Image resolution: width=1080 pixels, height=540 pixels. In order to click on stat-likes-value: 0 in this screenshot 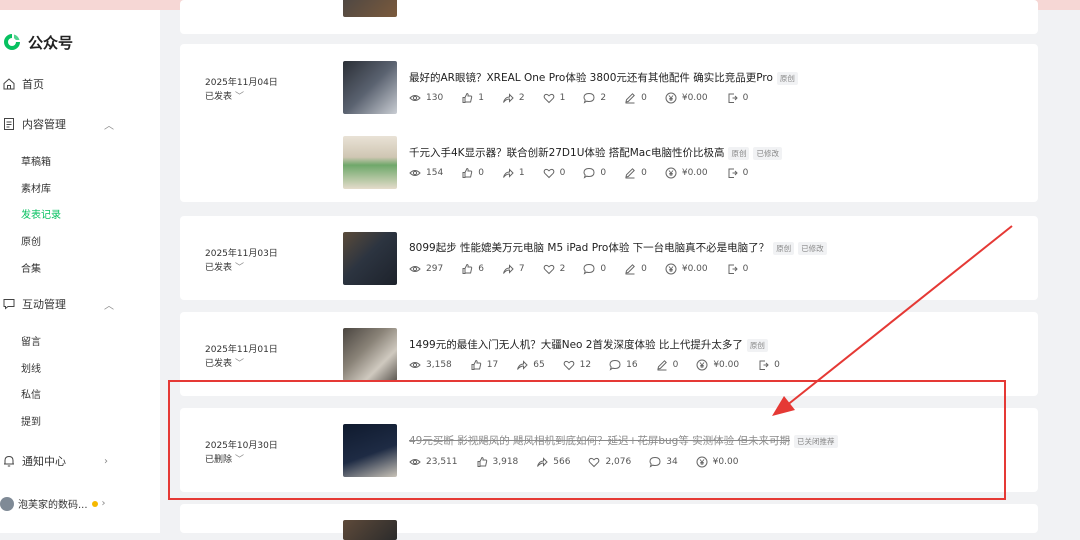, I will do `click(481, 173)`.